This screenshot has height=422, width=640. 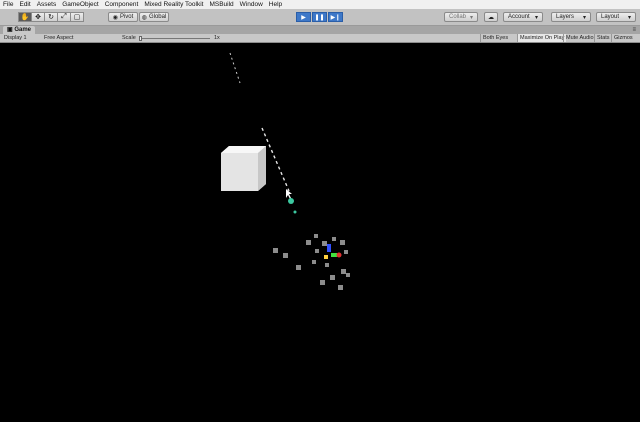 I want to click on gizmo-axis-x, so click(x=339, y=255).